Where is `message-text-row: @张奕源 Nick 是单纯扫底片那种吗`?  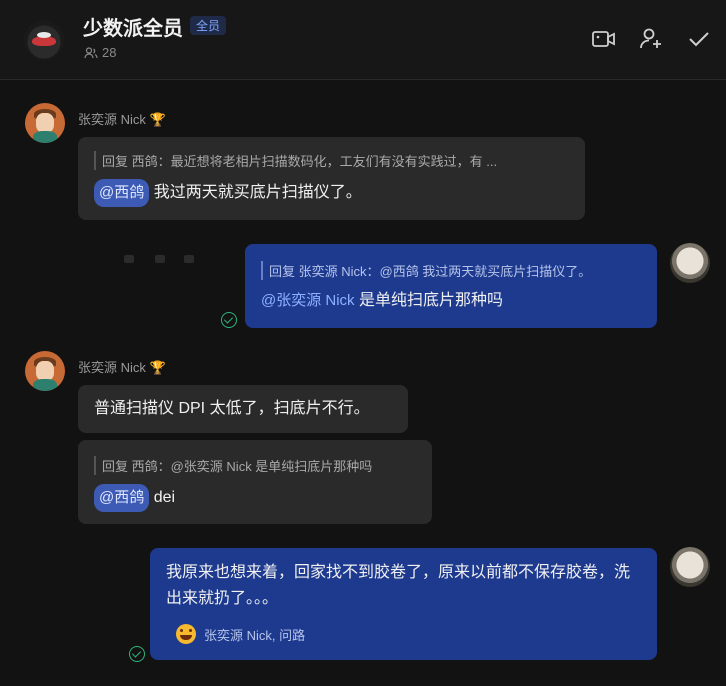 message-text-row: @张奕源 Nick 是单纯扫底片那种吗 is located at coordinates (451, 301).